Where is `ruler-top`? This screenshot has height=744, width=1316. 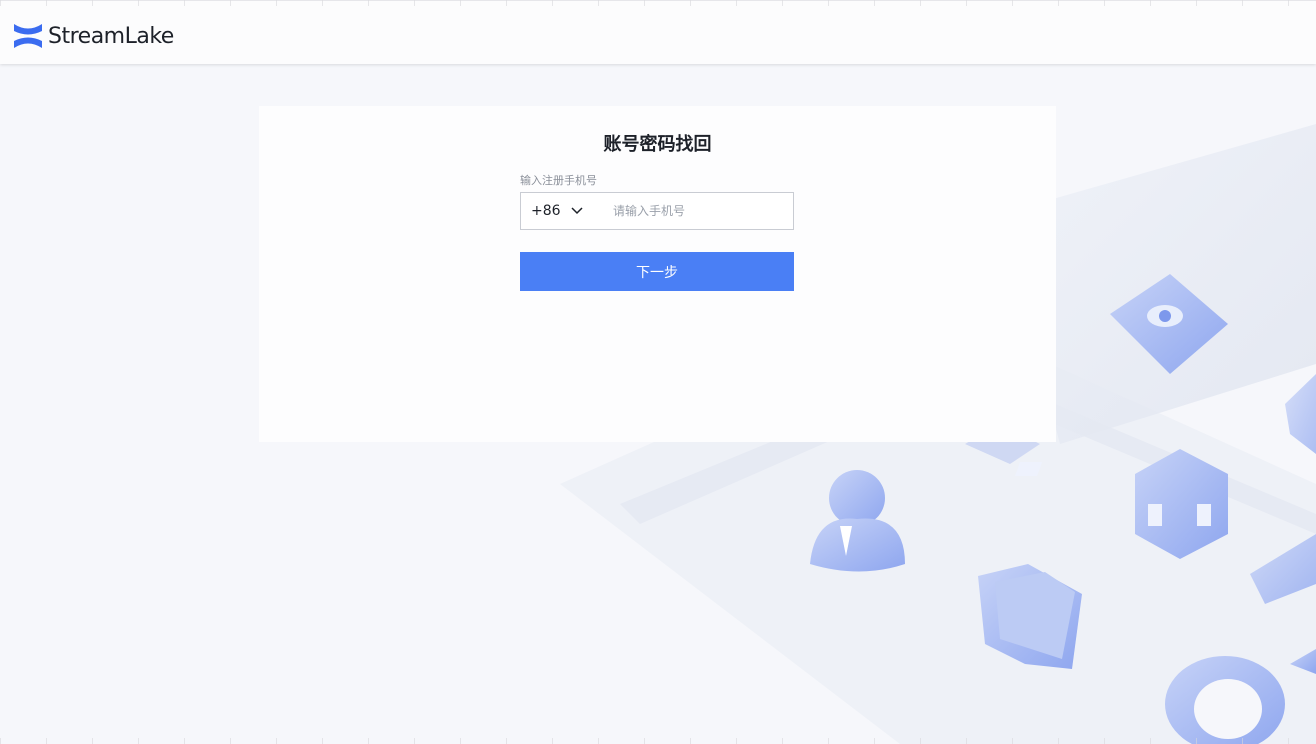 ruler-top is located at coordinates (658, 3).